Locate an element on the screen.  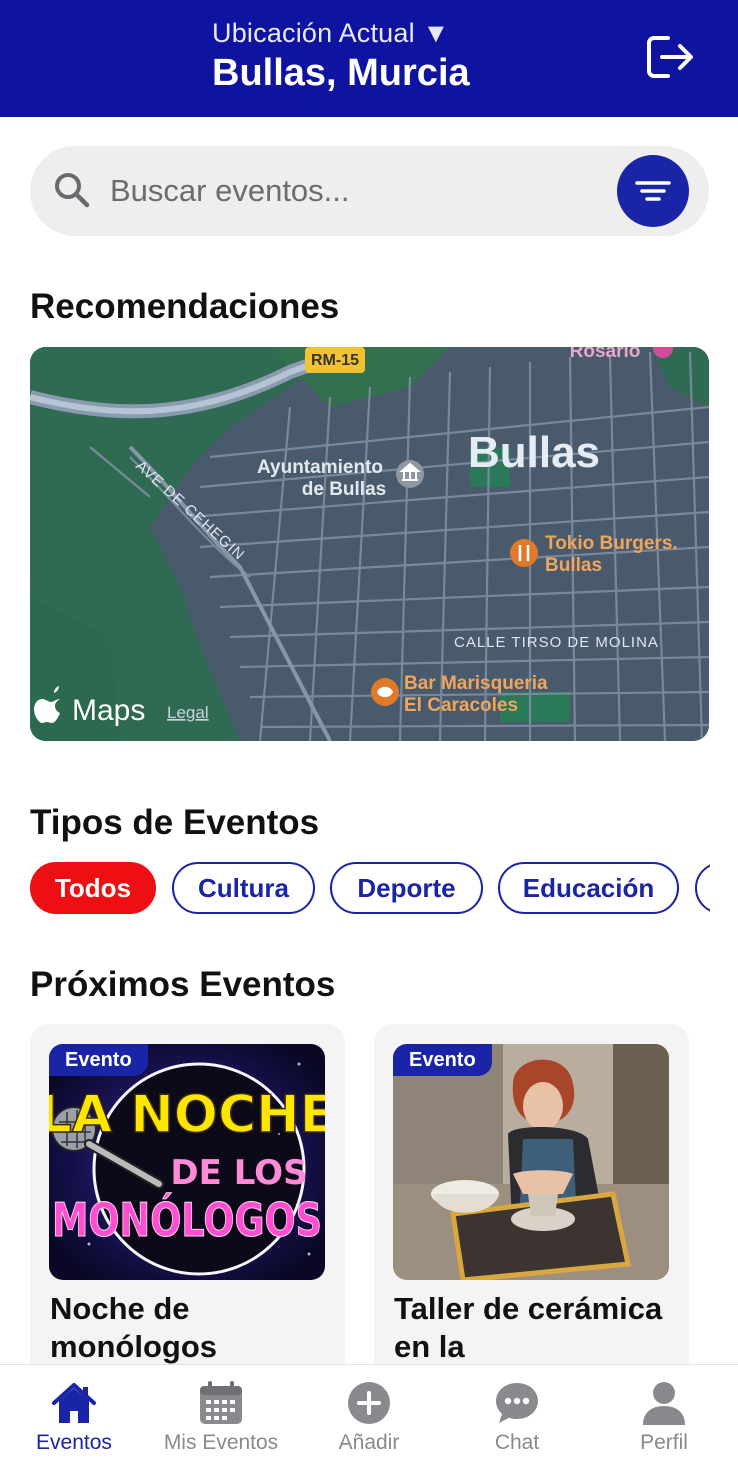
tab-perfil: Perfil is located at coordinates (664, 1415).